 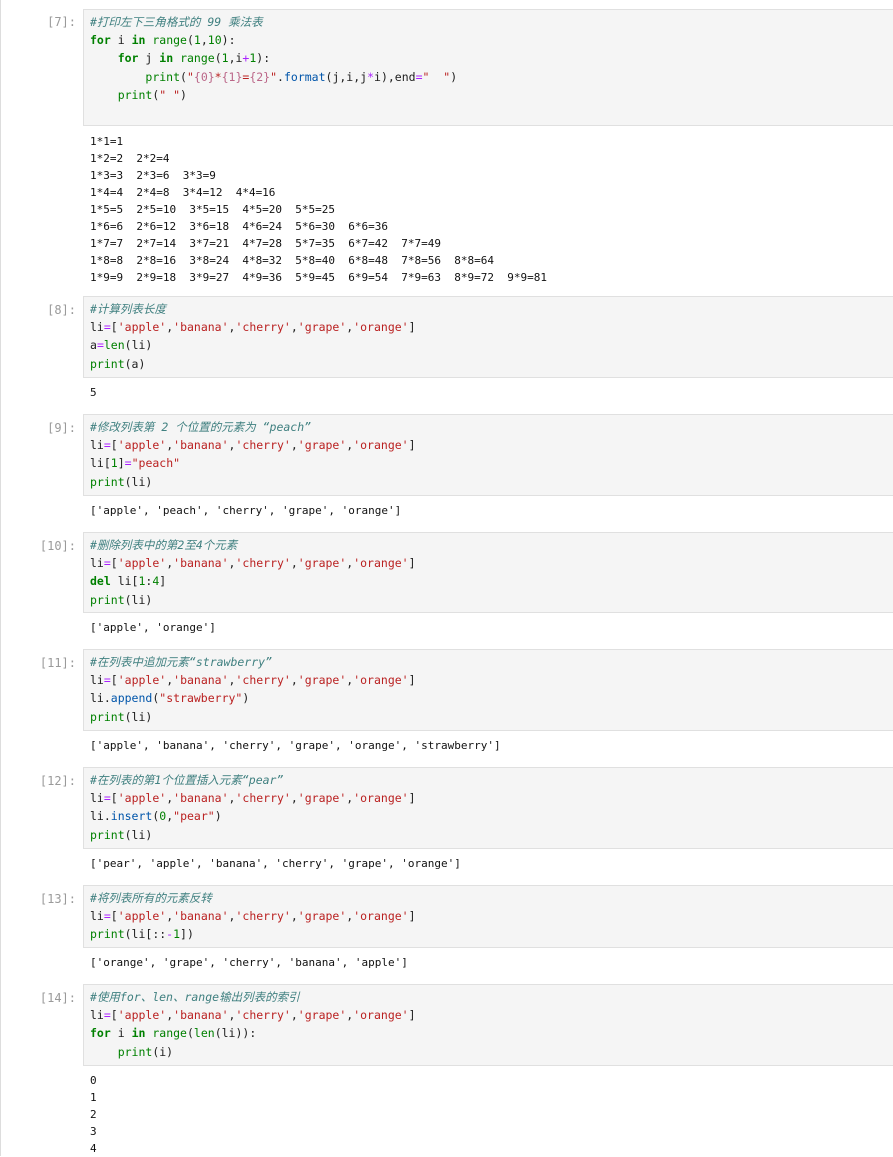 What do you see at coordinates (57, 998) in the screenshot?
I see `cell-prompt: [14]:` at bounding box center [57, 998].